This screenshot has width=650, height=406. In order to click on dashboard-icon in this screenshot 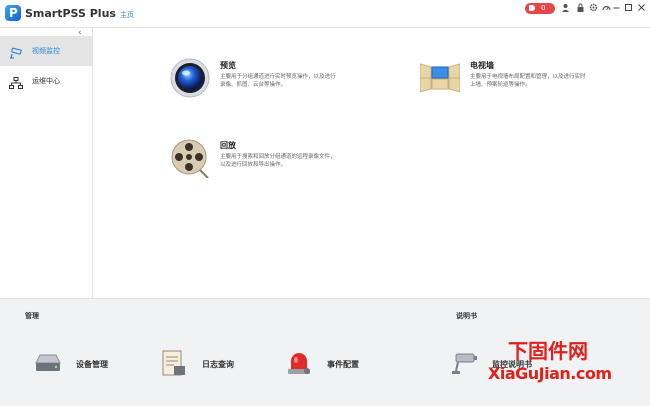, I will do `click(606, 7)`.